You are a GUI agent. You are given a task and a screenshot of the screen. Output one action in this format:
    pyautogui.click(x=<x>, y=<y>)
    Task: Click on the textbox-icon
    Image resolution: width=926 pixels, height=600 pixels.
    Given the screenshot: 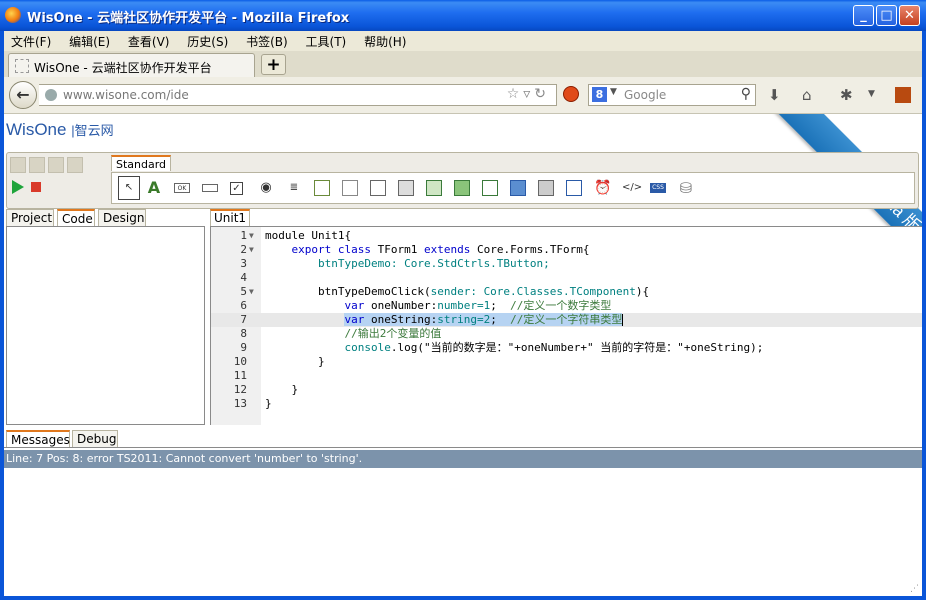 What is the action you would take?
    pyautogui.click(x=210, y=188)
    